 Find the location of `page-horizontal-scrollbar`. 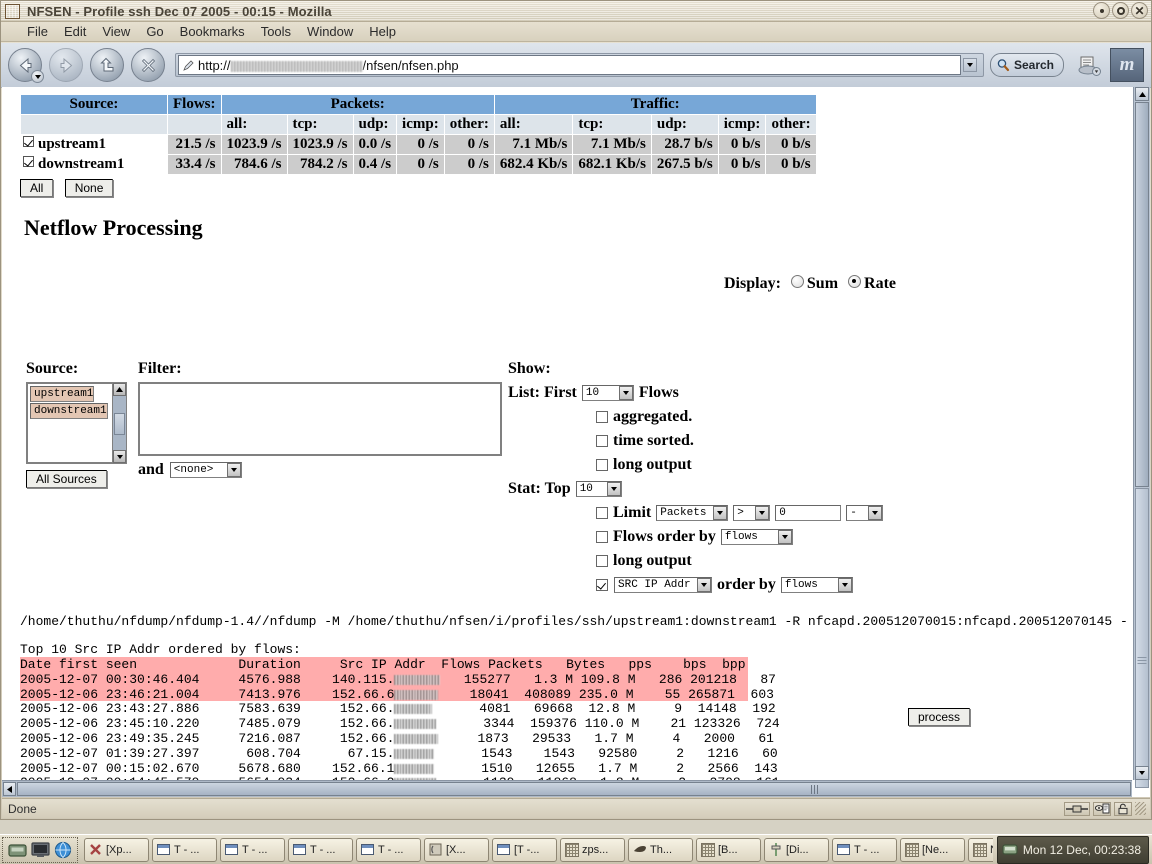

page-horizontal-scrollbar is located at coordinates (567, 788).